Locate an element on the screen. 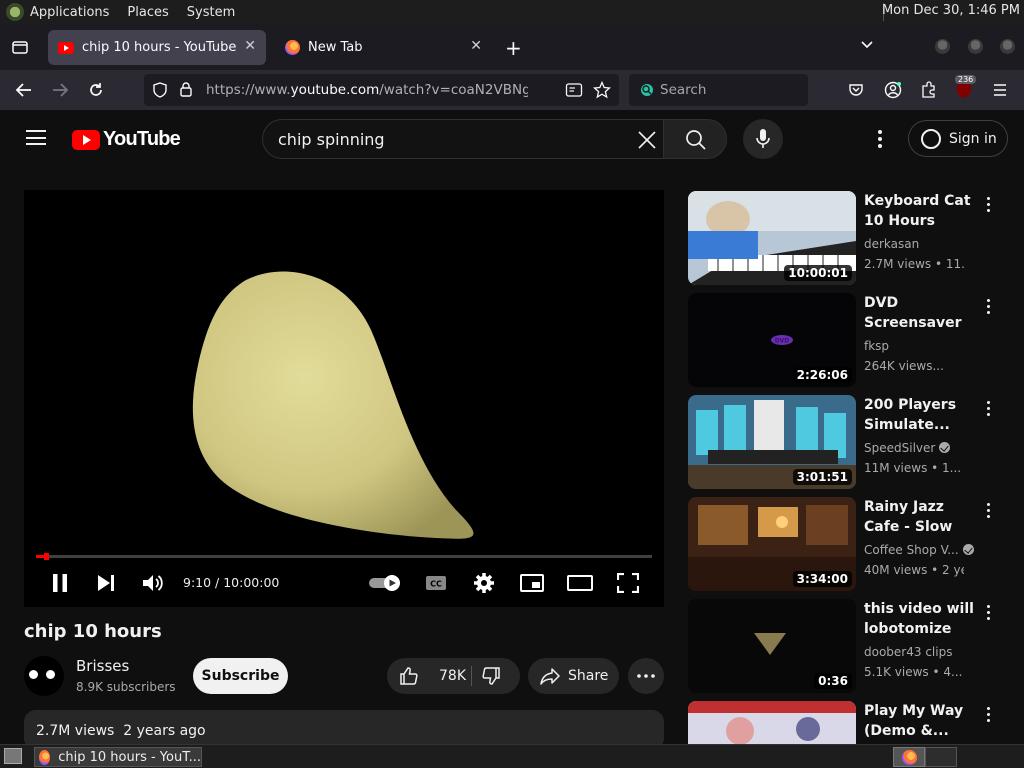  youtube-wordmark: YouTube is located at coordinates (142, 139).